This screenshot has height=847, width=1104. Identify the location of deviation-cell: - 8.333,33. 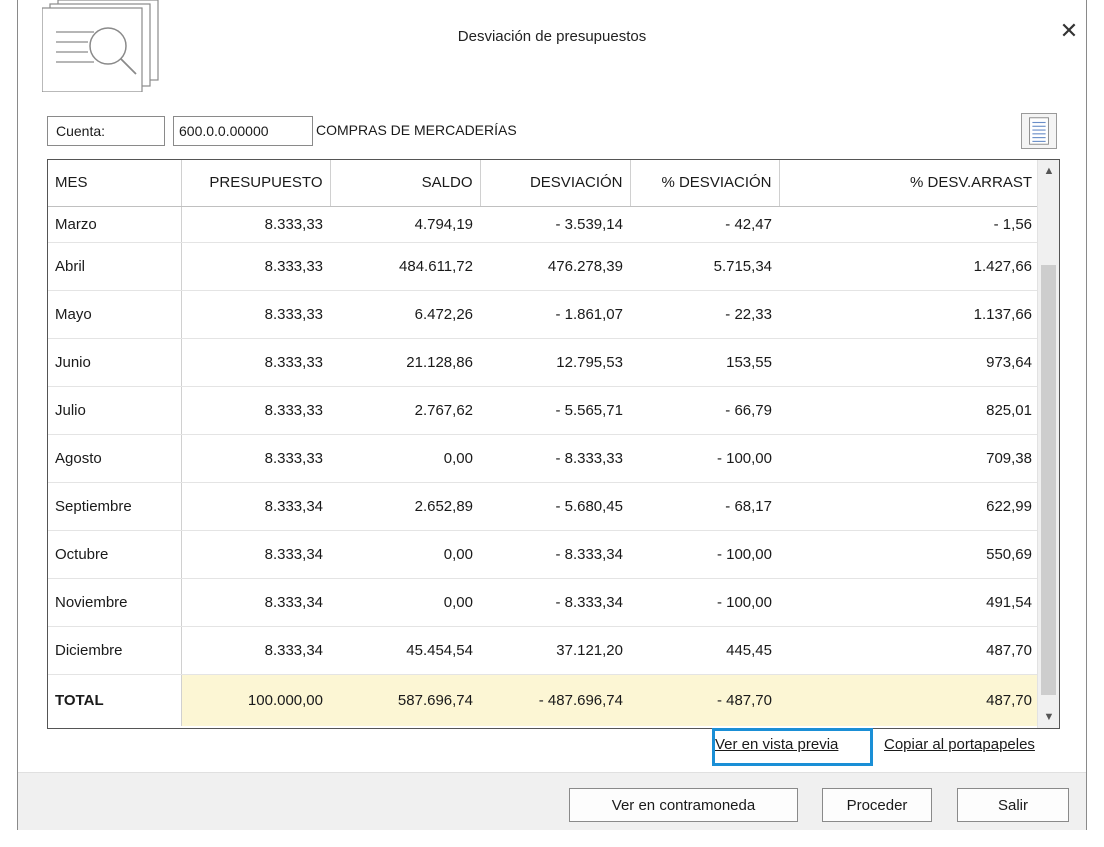
(555, 458).